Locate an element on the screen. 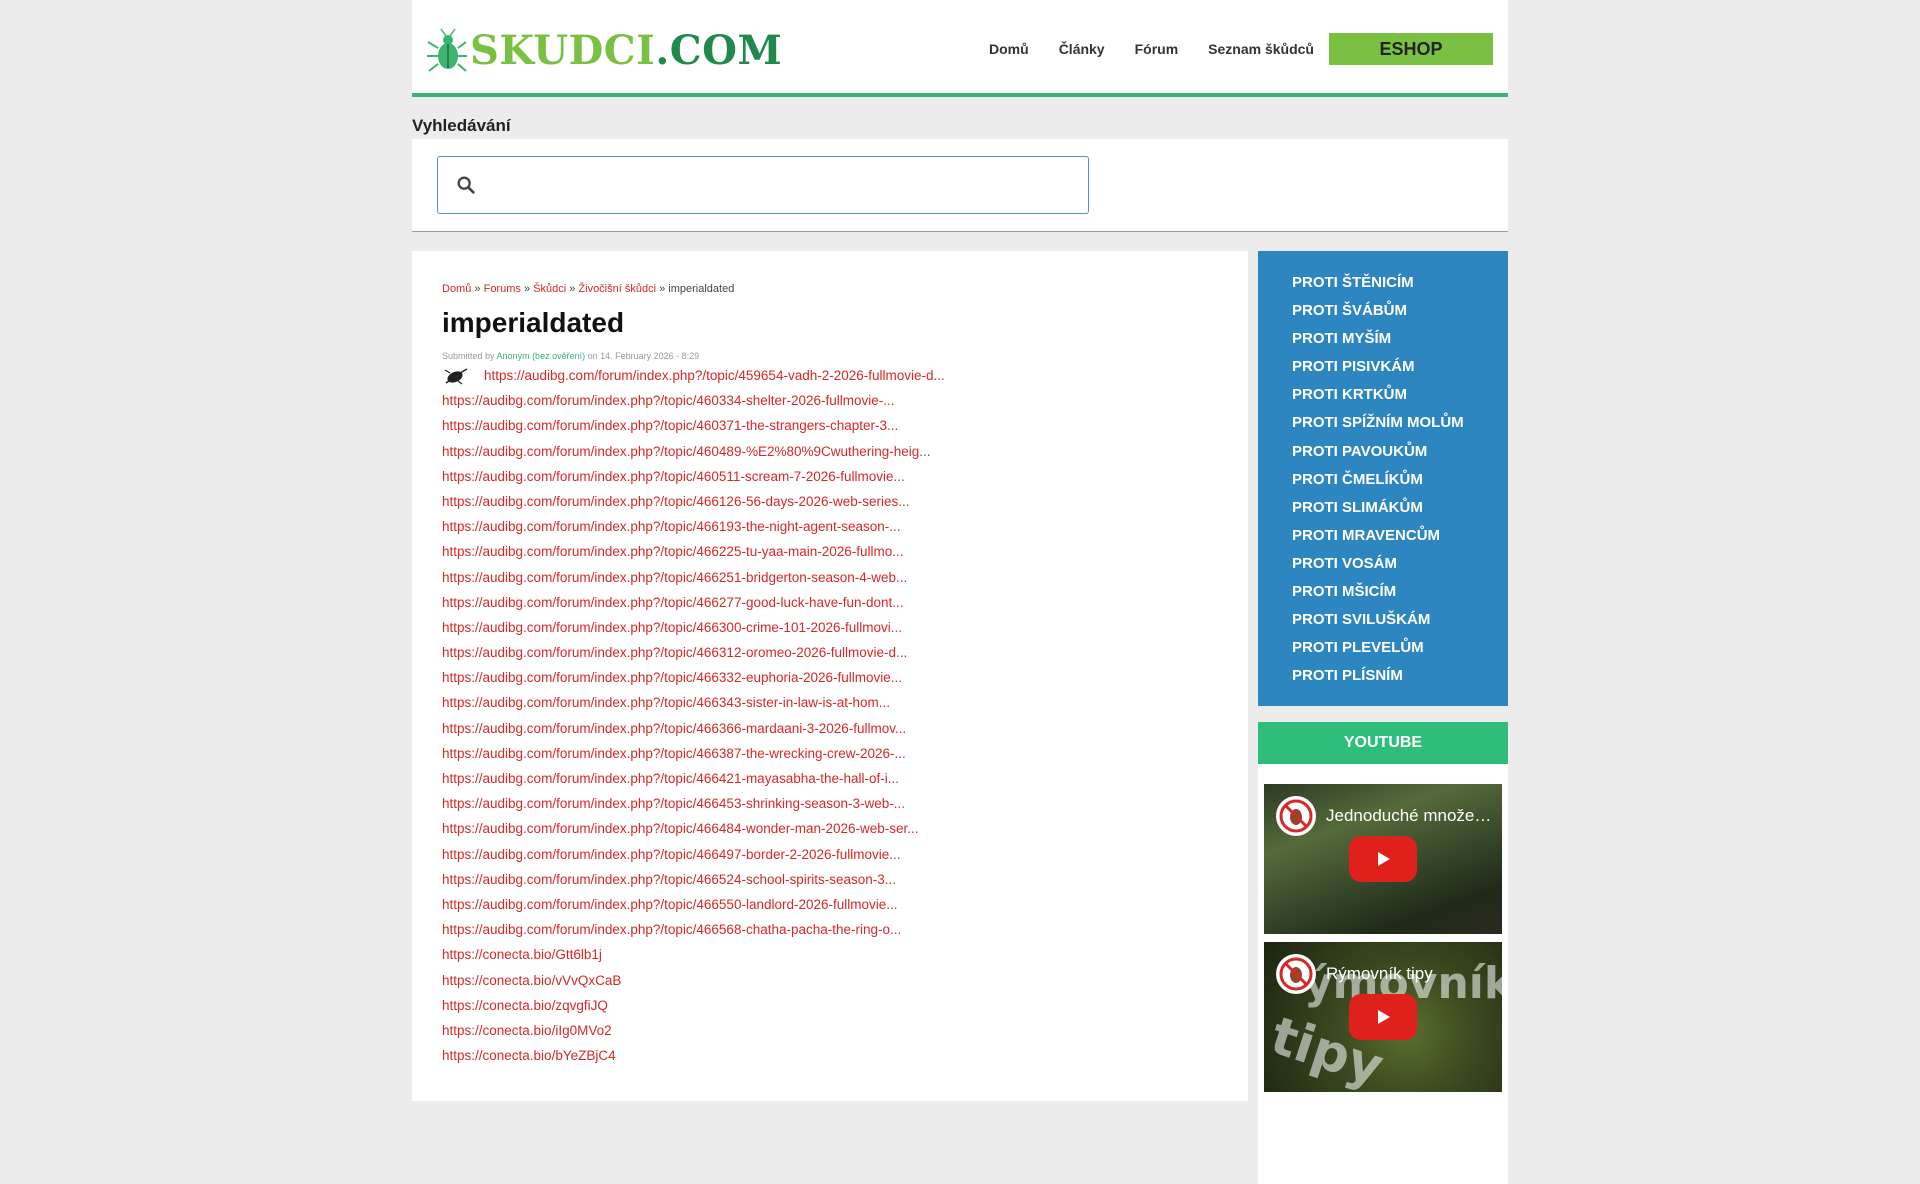 The height and width of the screenshot is (1184, 1920). author-link: Anonym (bez ověření) is located at coordinates (541, 356).